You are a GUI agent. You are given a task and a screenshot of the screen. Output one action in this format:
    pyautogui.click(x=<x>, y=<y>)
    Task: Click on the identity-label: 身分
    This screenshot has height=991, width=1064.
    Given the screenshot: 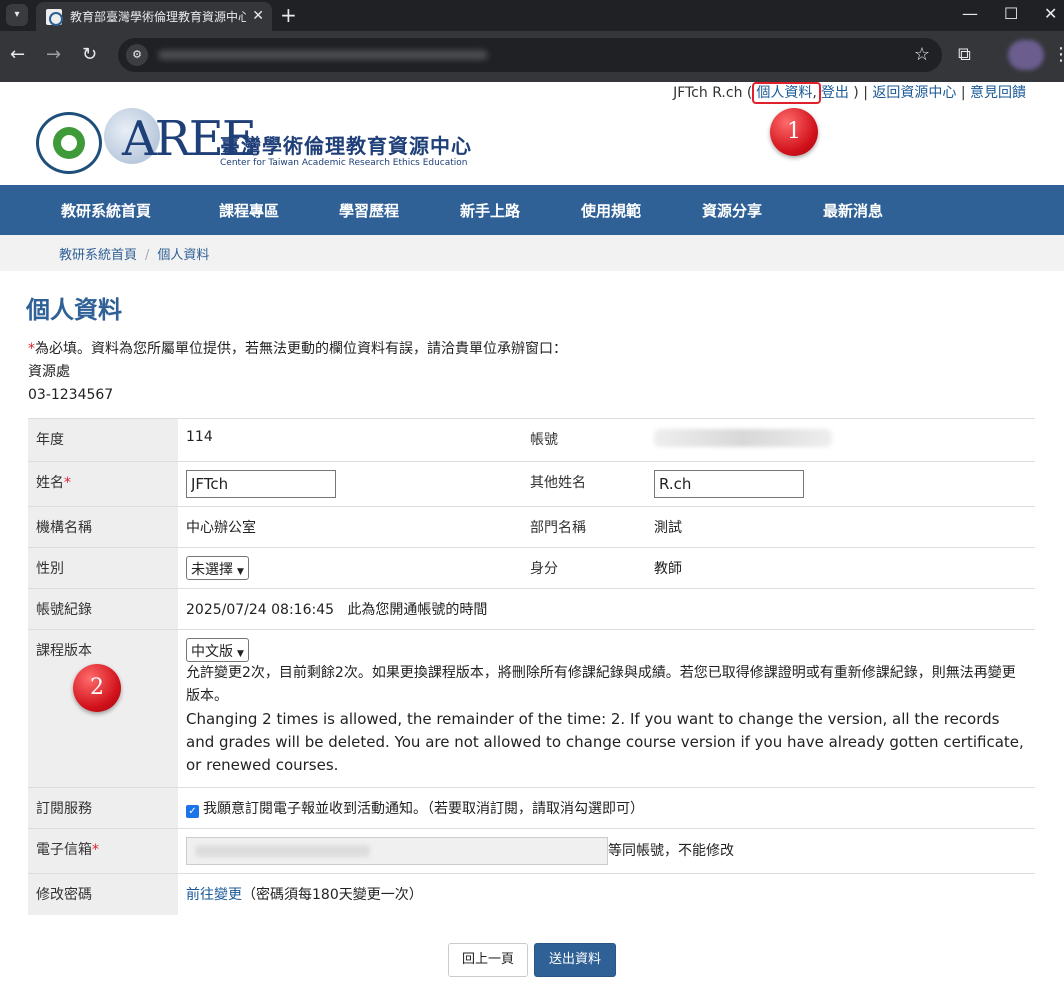 What is the action you would take?
    pyautogui.click(x=584, y=568)
    